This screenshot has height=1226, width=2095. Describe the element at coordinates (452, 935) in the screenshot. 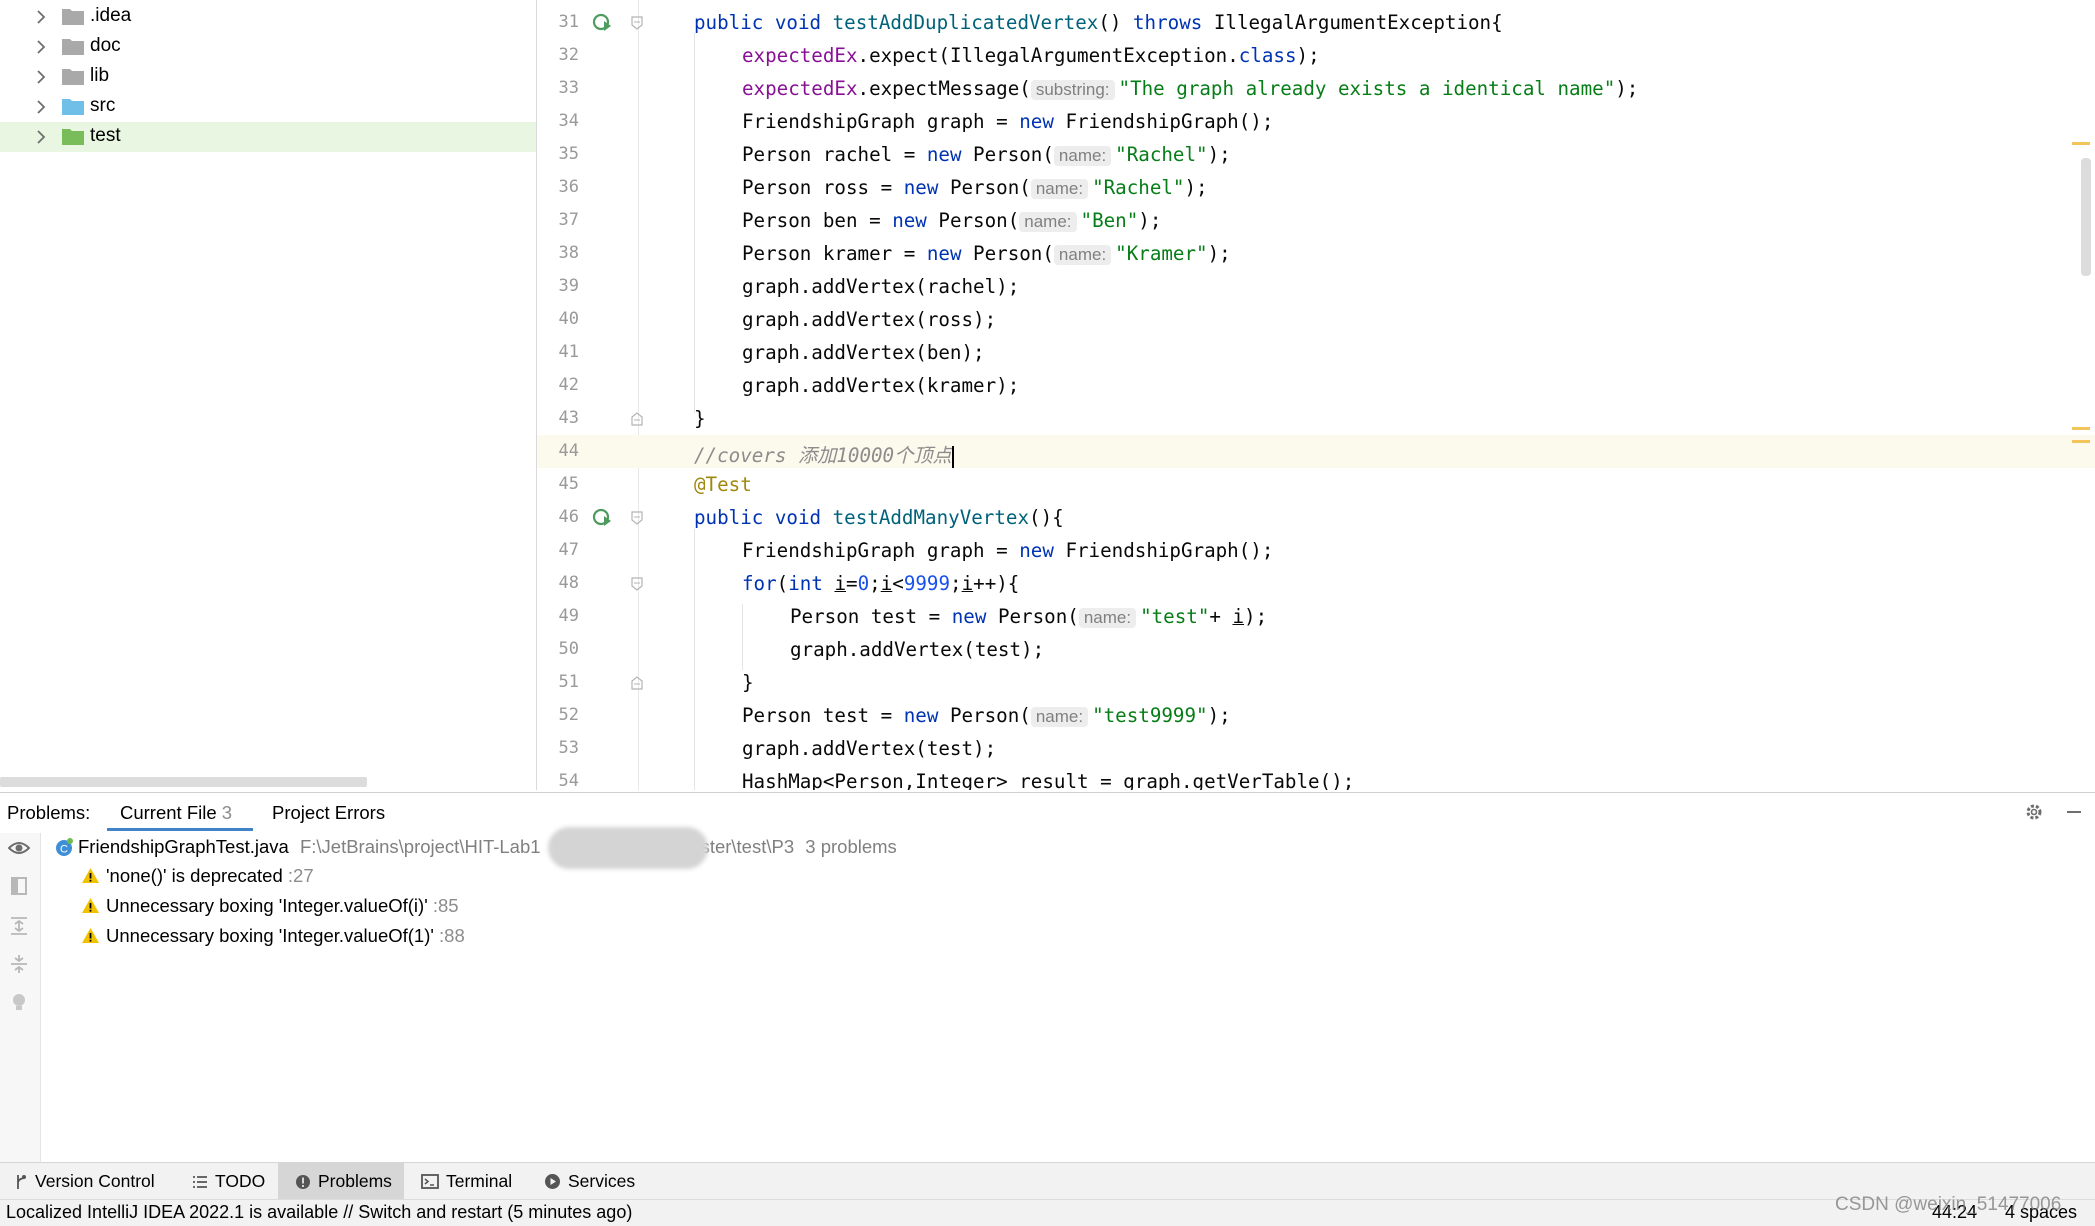

I see `problem-line: :88` at that location.